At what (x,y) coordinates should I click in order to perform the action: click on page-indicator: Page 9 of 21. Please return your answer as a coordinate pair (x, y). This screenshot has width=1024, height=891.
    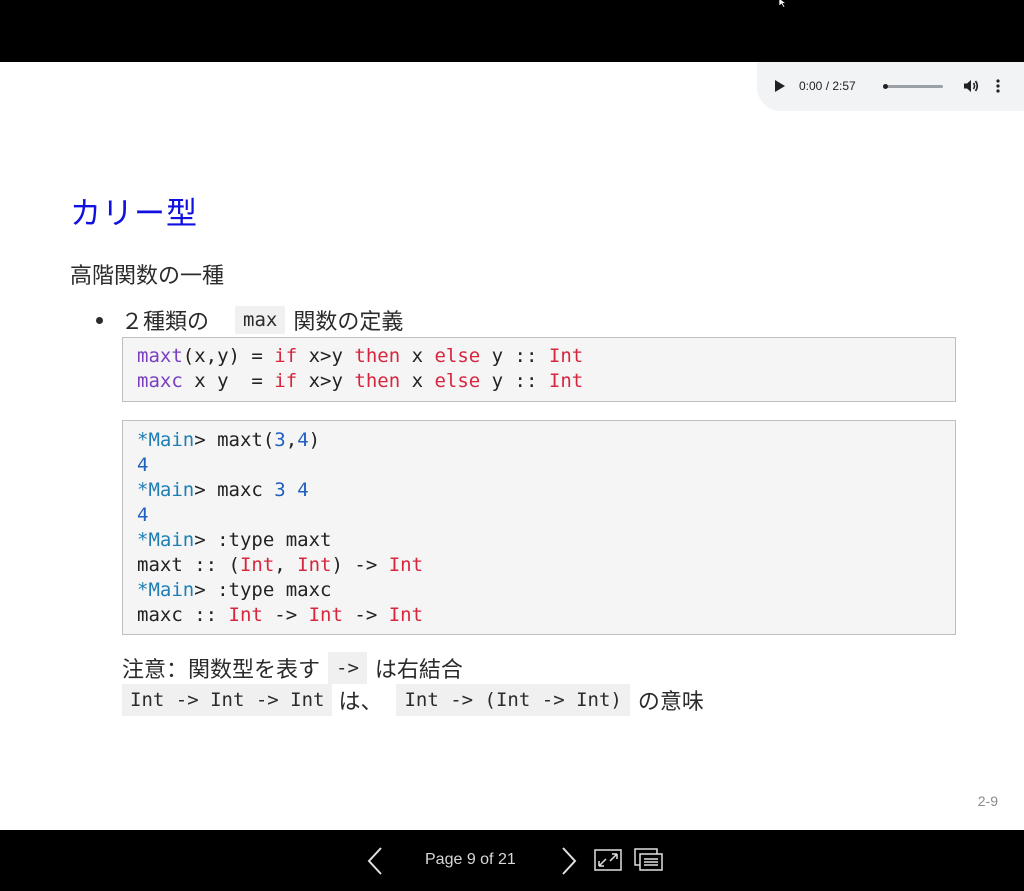
    Looking at the image, I should click on (470, 859).